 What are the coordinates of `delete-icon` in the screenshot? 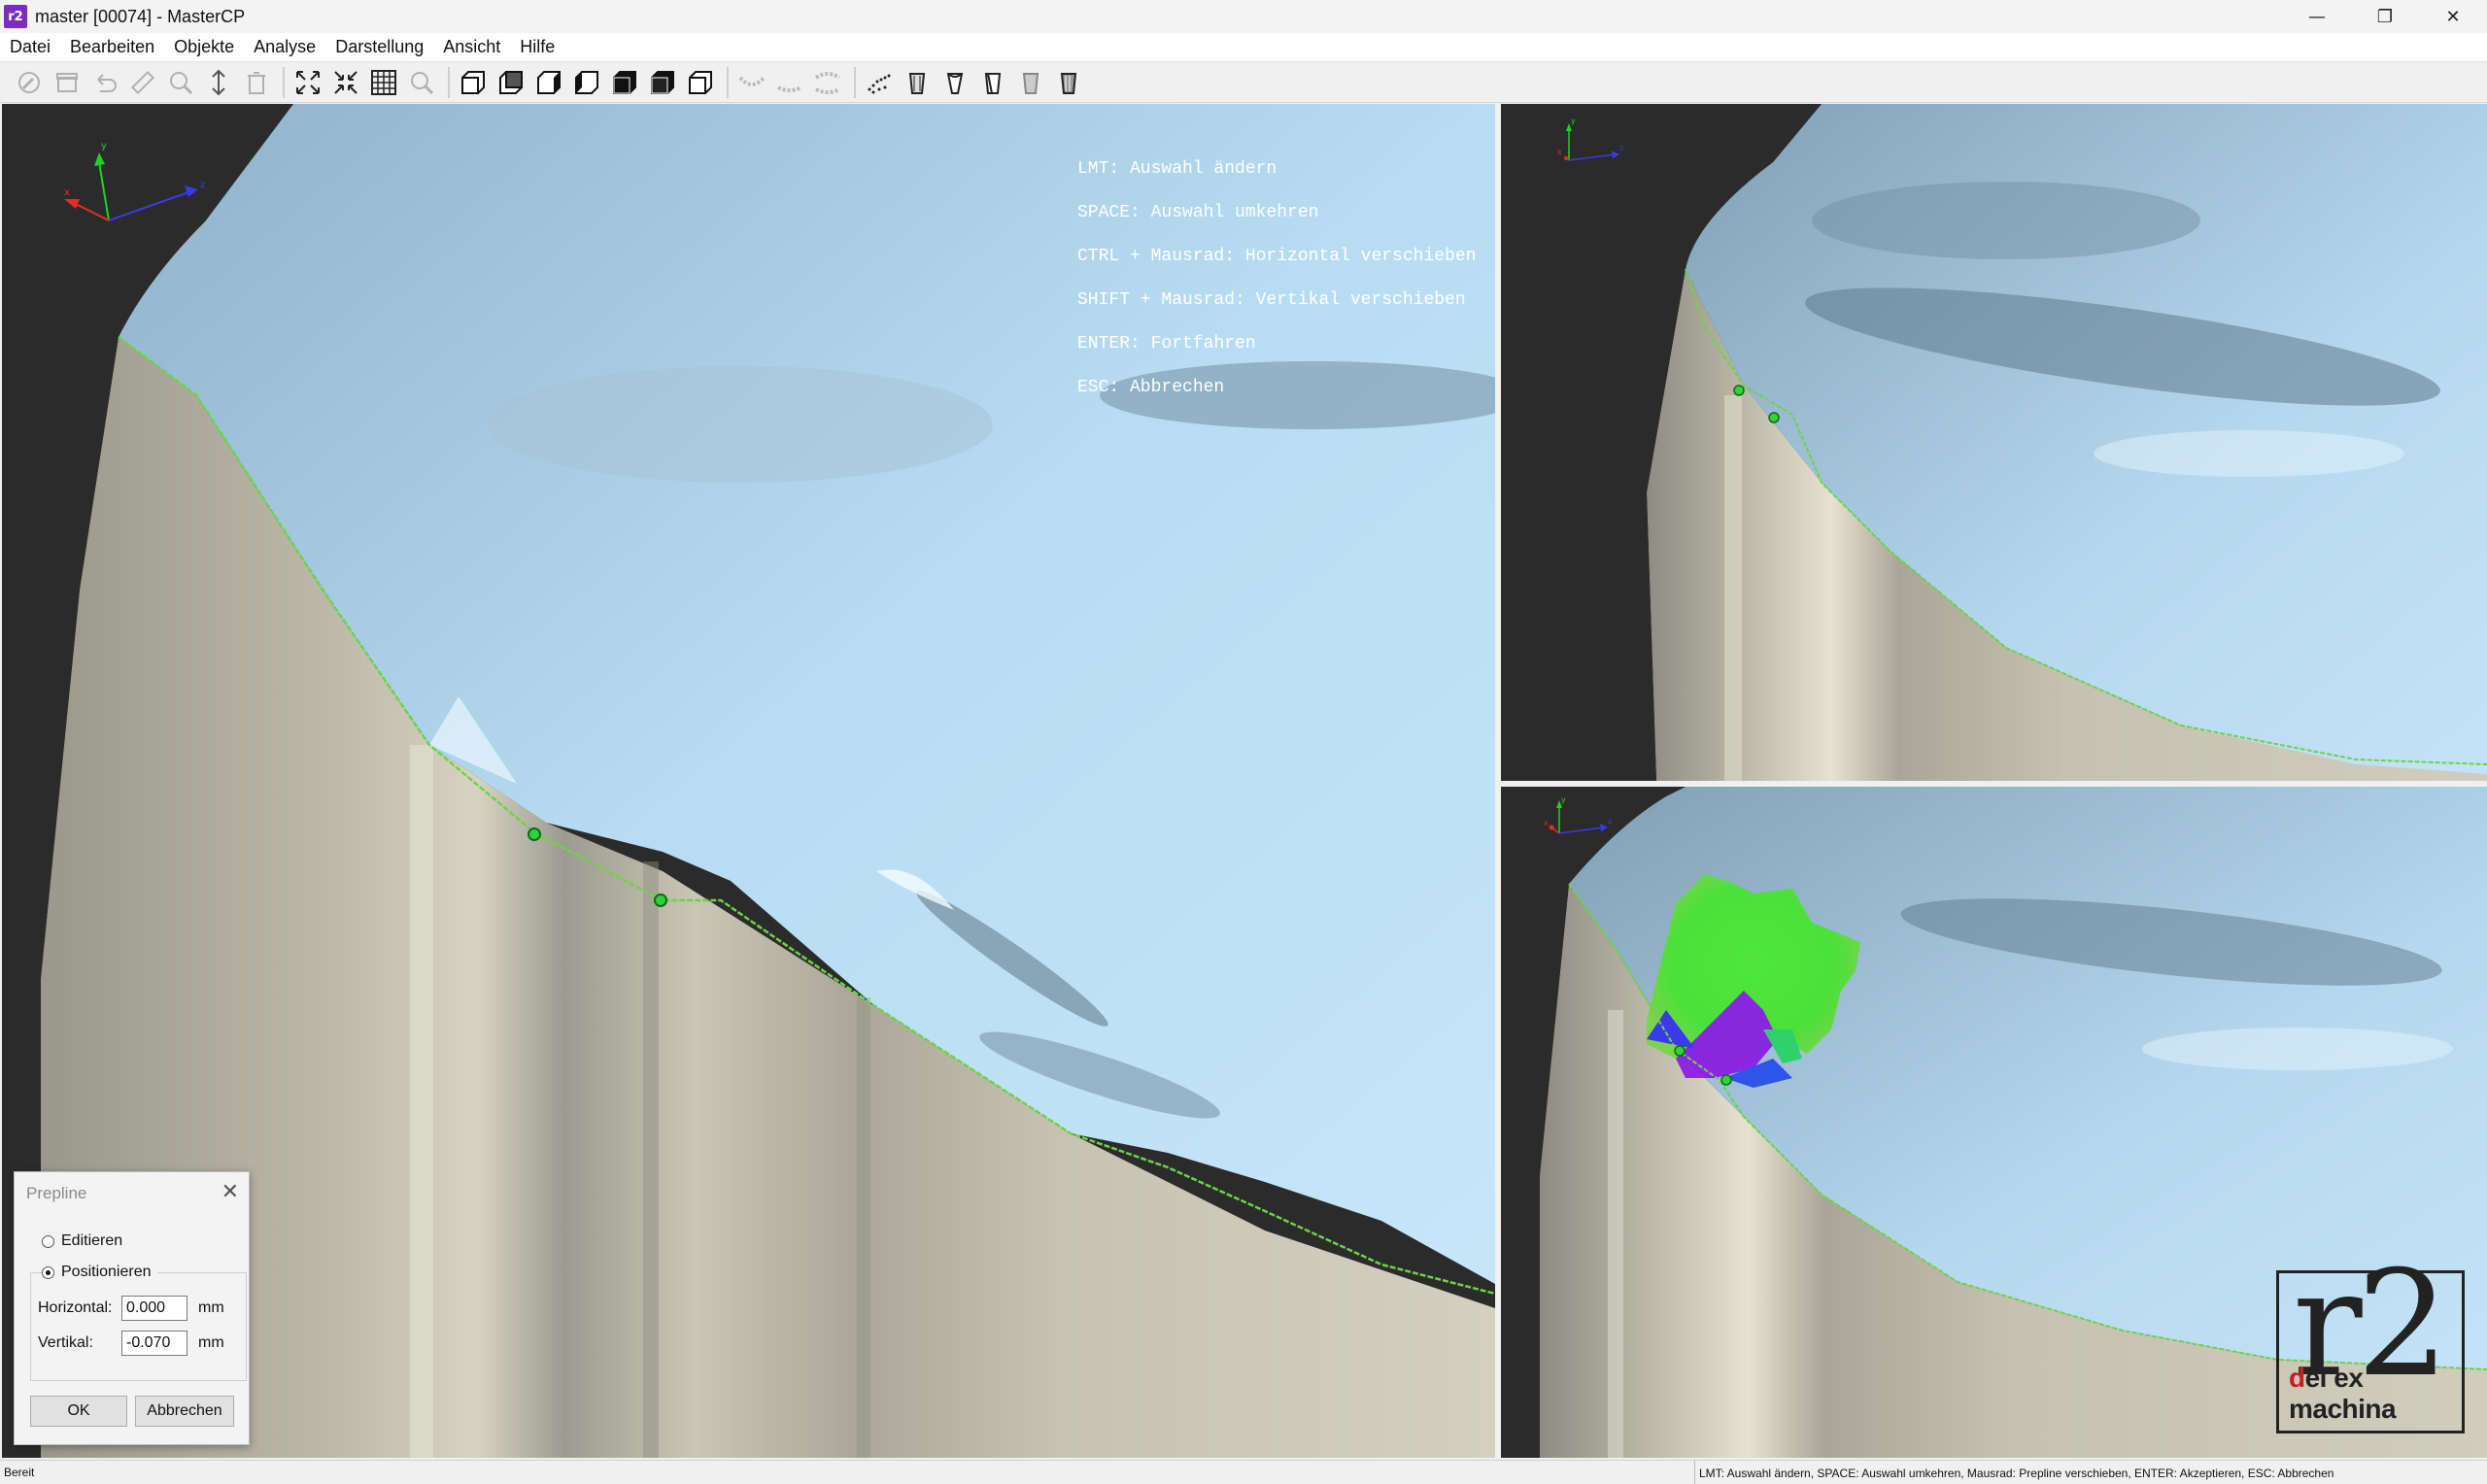 It's located at (256, 82).